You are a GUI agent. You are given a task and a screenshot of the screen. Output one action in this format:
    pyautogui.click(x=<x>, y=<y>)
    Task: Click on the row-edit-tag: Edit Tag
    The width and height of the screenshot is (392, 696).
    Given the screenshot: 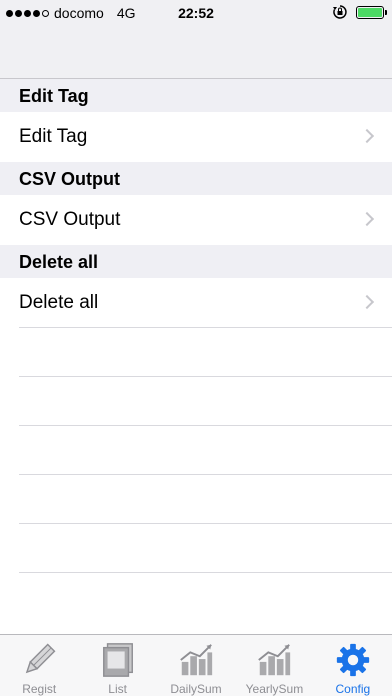 What is the action you would take?
    pyautogui.click(x=196, y=137)
    